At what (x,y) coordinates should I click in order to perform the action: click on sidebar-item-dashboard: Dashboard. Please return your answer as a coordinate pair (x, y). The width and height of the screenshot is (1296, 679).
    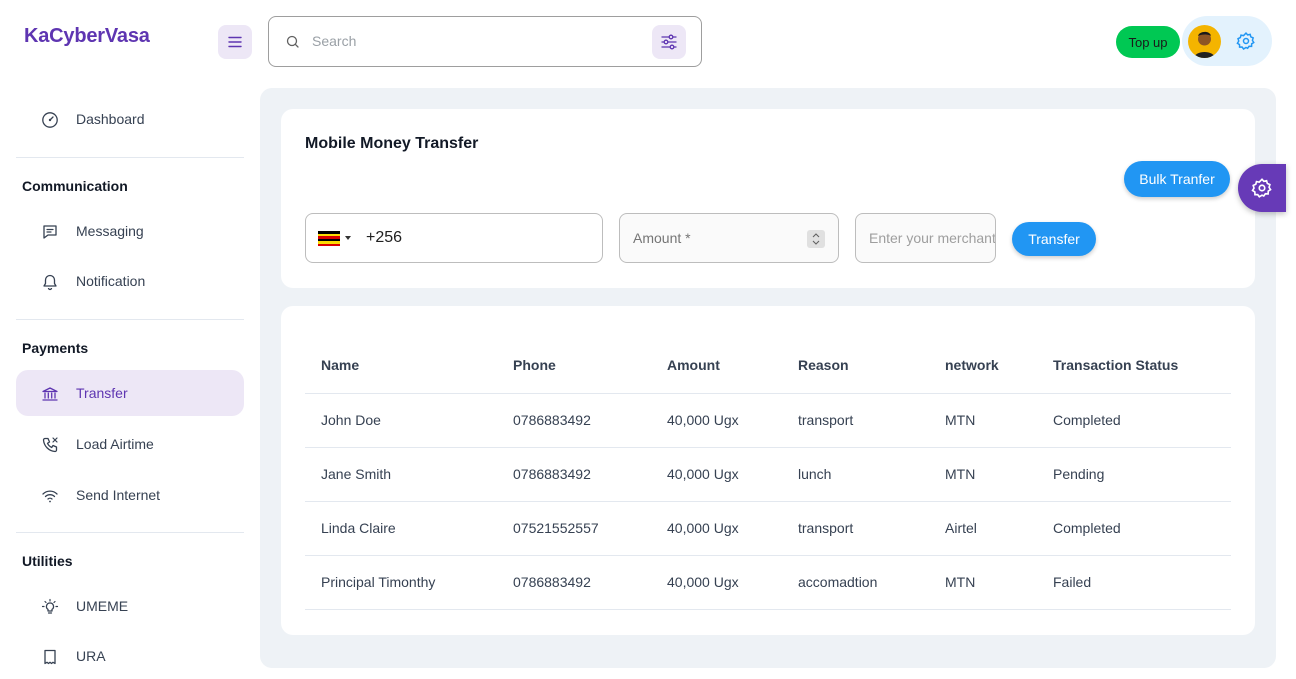
    Looking at the image, I should click on (130, 119).